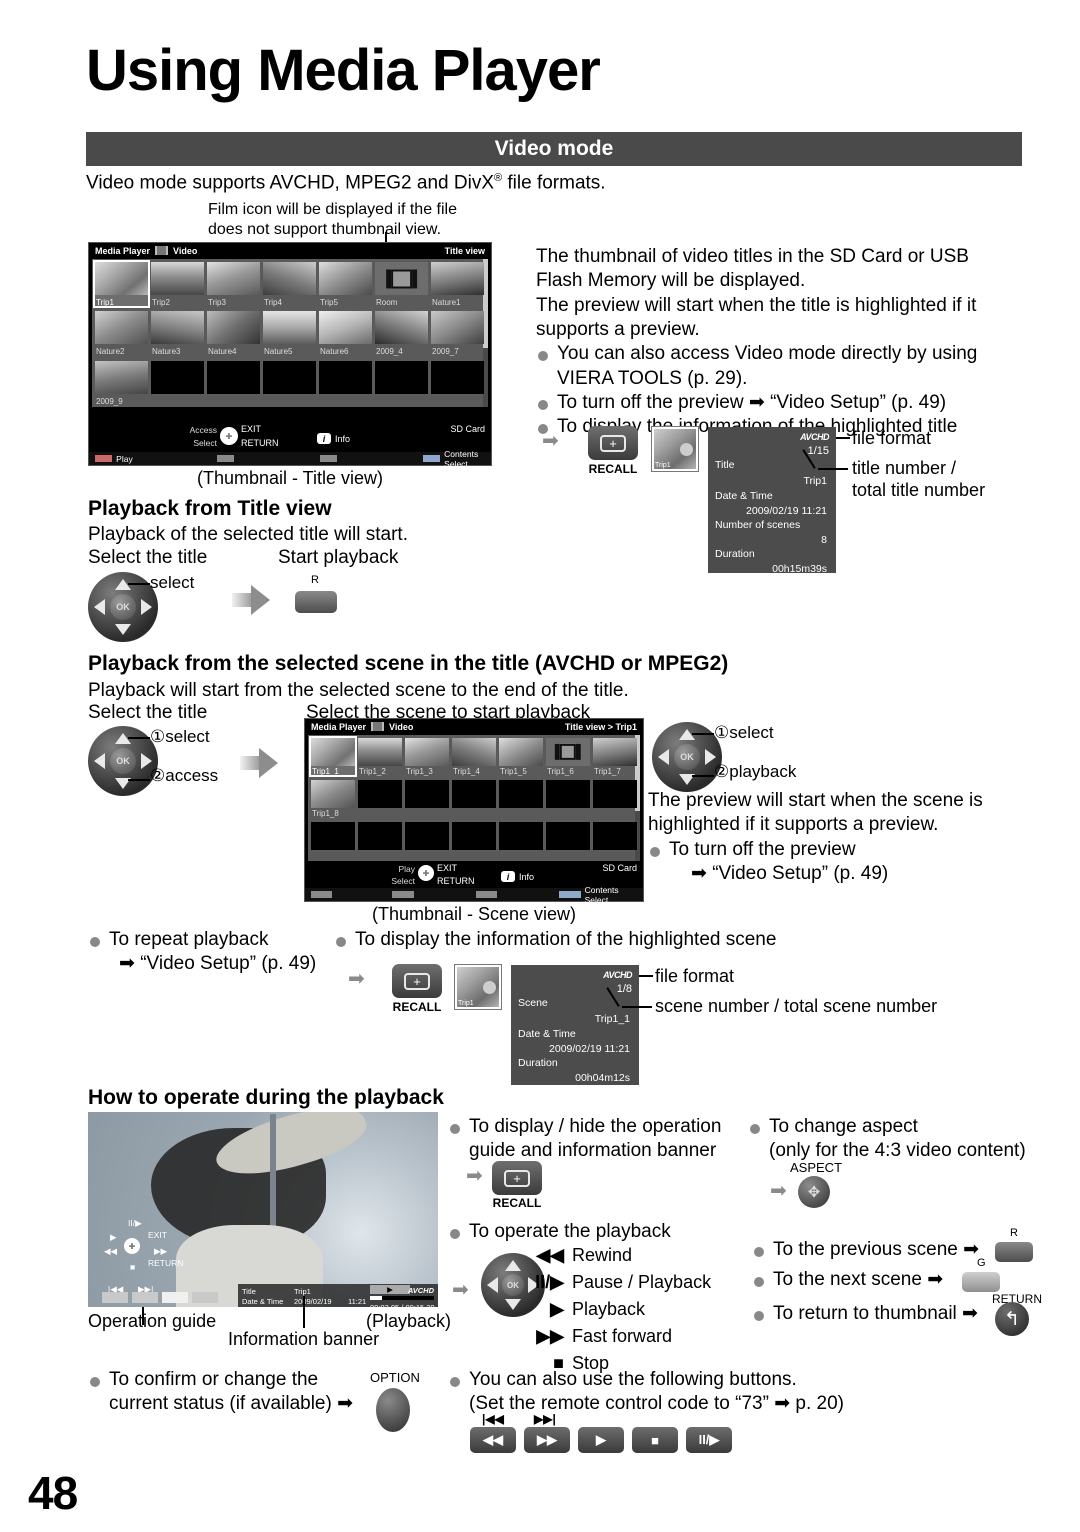 The width and height of the screenshot is (1080, 1532). What do you see at coordinates (547, 1440) in the screenshot?
I see `media-button-fastforward: ▶▶` at bounding box center [547, 1440].